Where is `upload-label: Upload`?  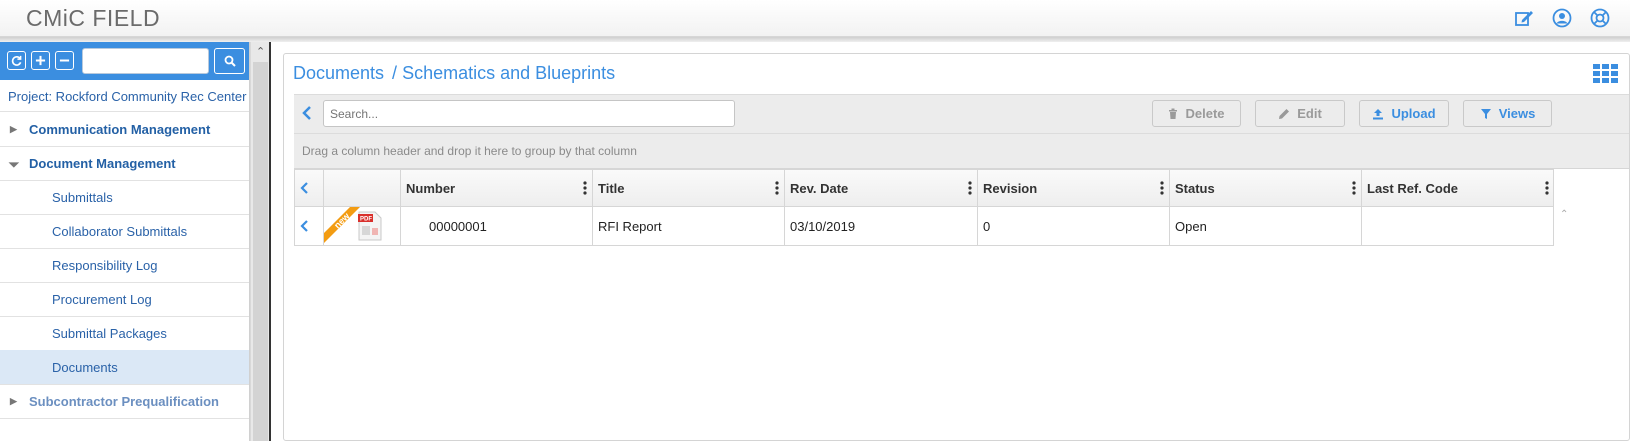
upload-label: Upload is located at coordinates (1413, 113).